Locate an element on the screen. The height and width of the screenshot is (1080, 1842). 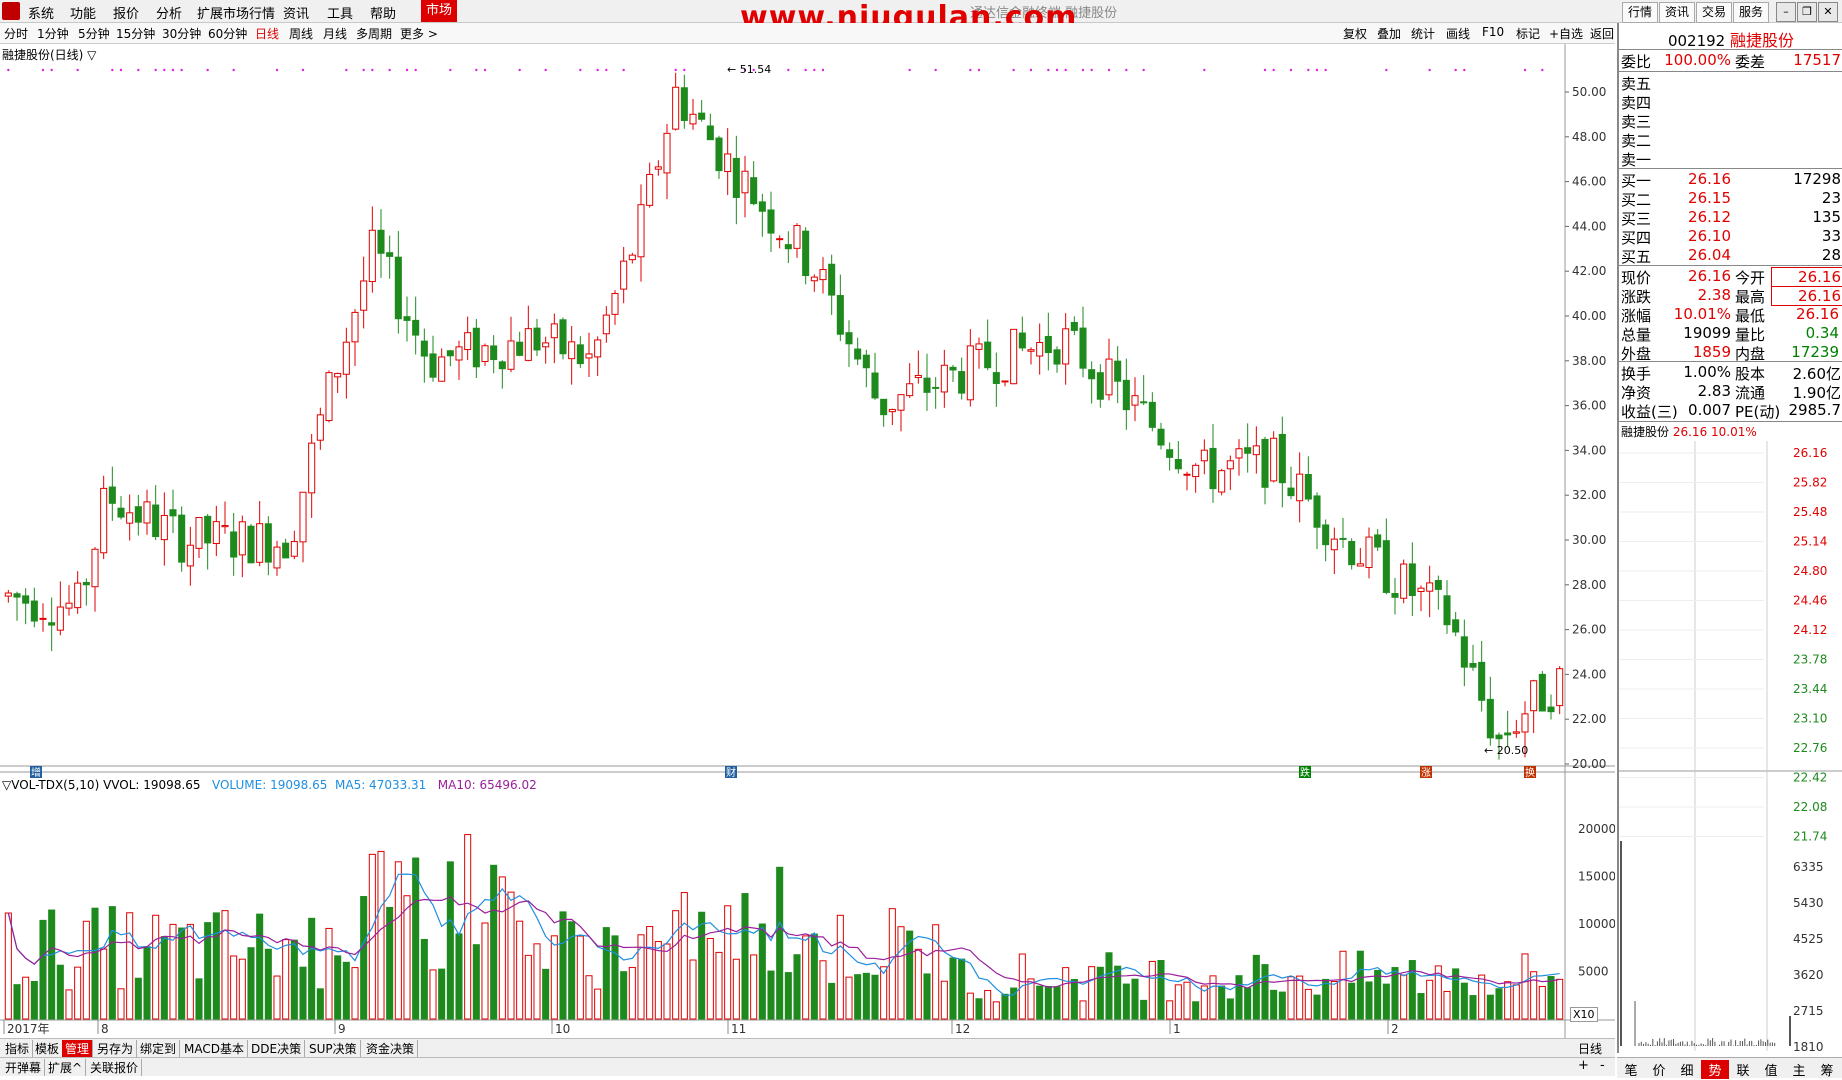
btn-huaxian: 画线 is located at coordinates (1458, 33).